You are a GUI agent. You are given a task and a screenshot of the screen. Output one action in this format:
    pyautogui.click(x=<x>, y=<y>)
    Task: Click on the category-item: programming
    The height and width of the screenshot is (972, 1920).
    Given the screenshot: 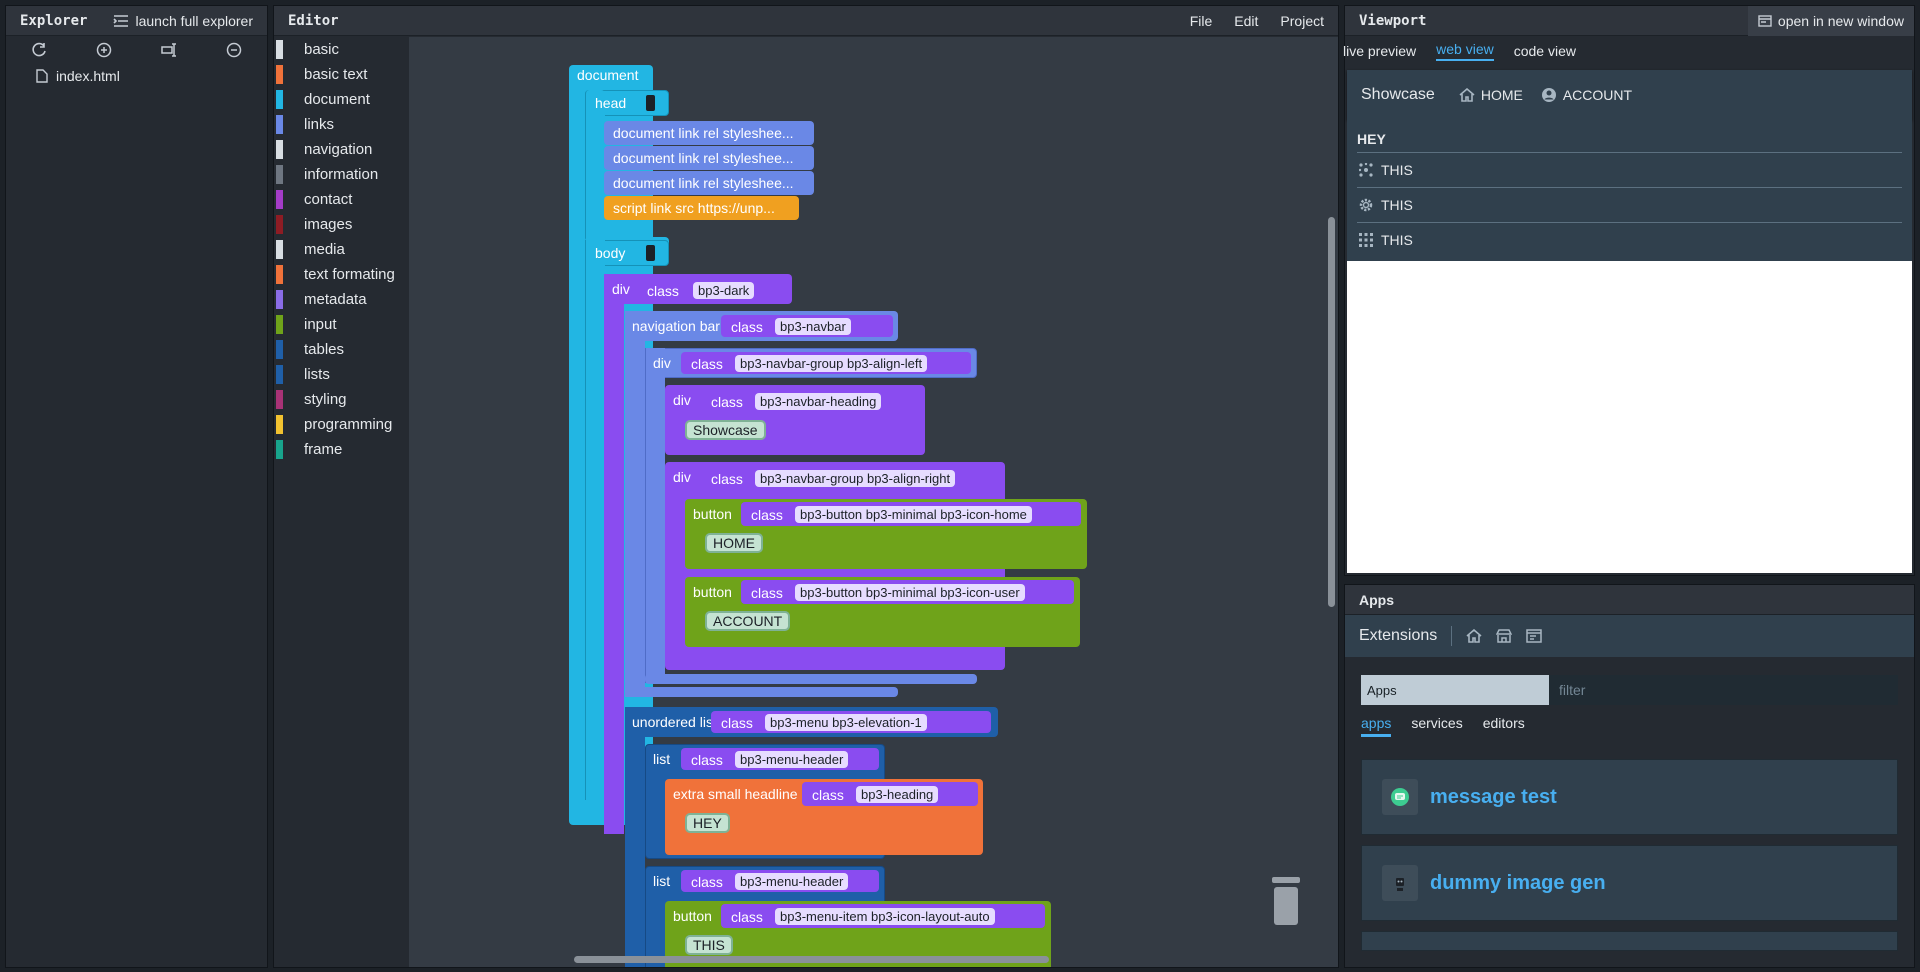 What is the action you would take?
    pyautogui.click(x=341, y=424)
    